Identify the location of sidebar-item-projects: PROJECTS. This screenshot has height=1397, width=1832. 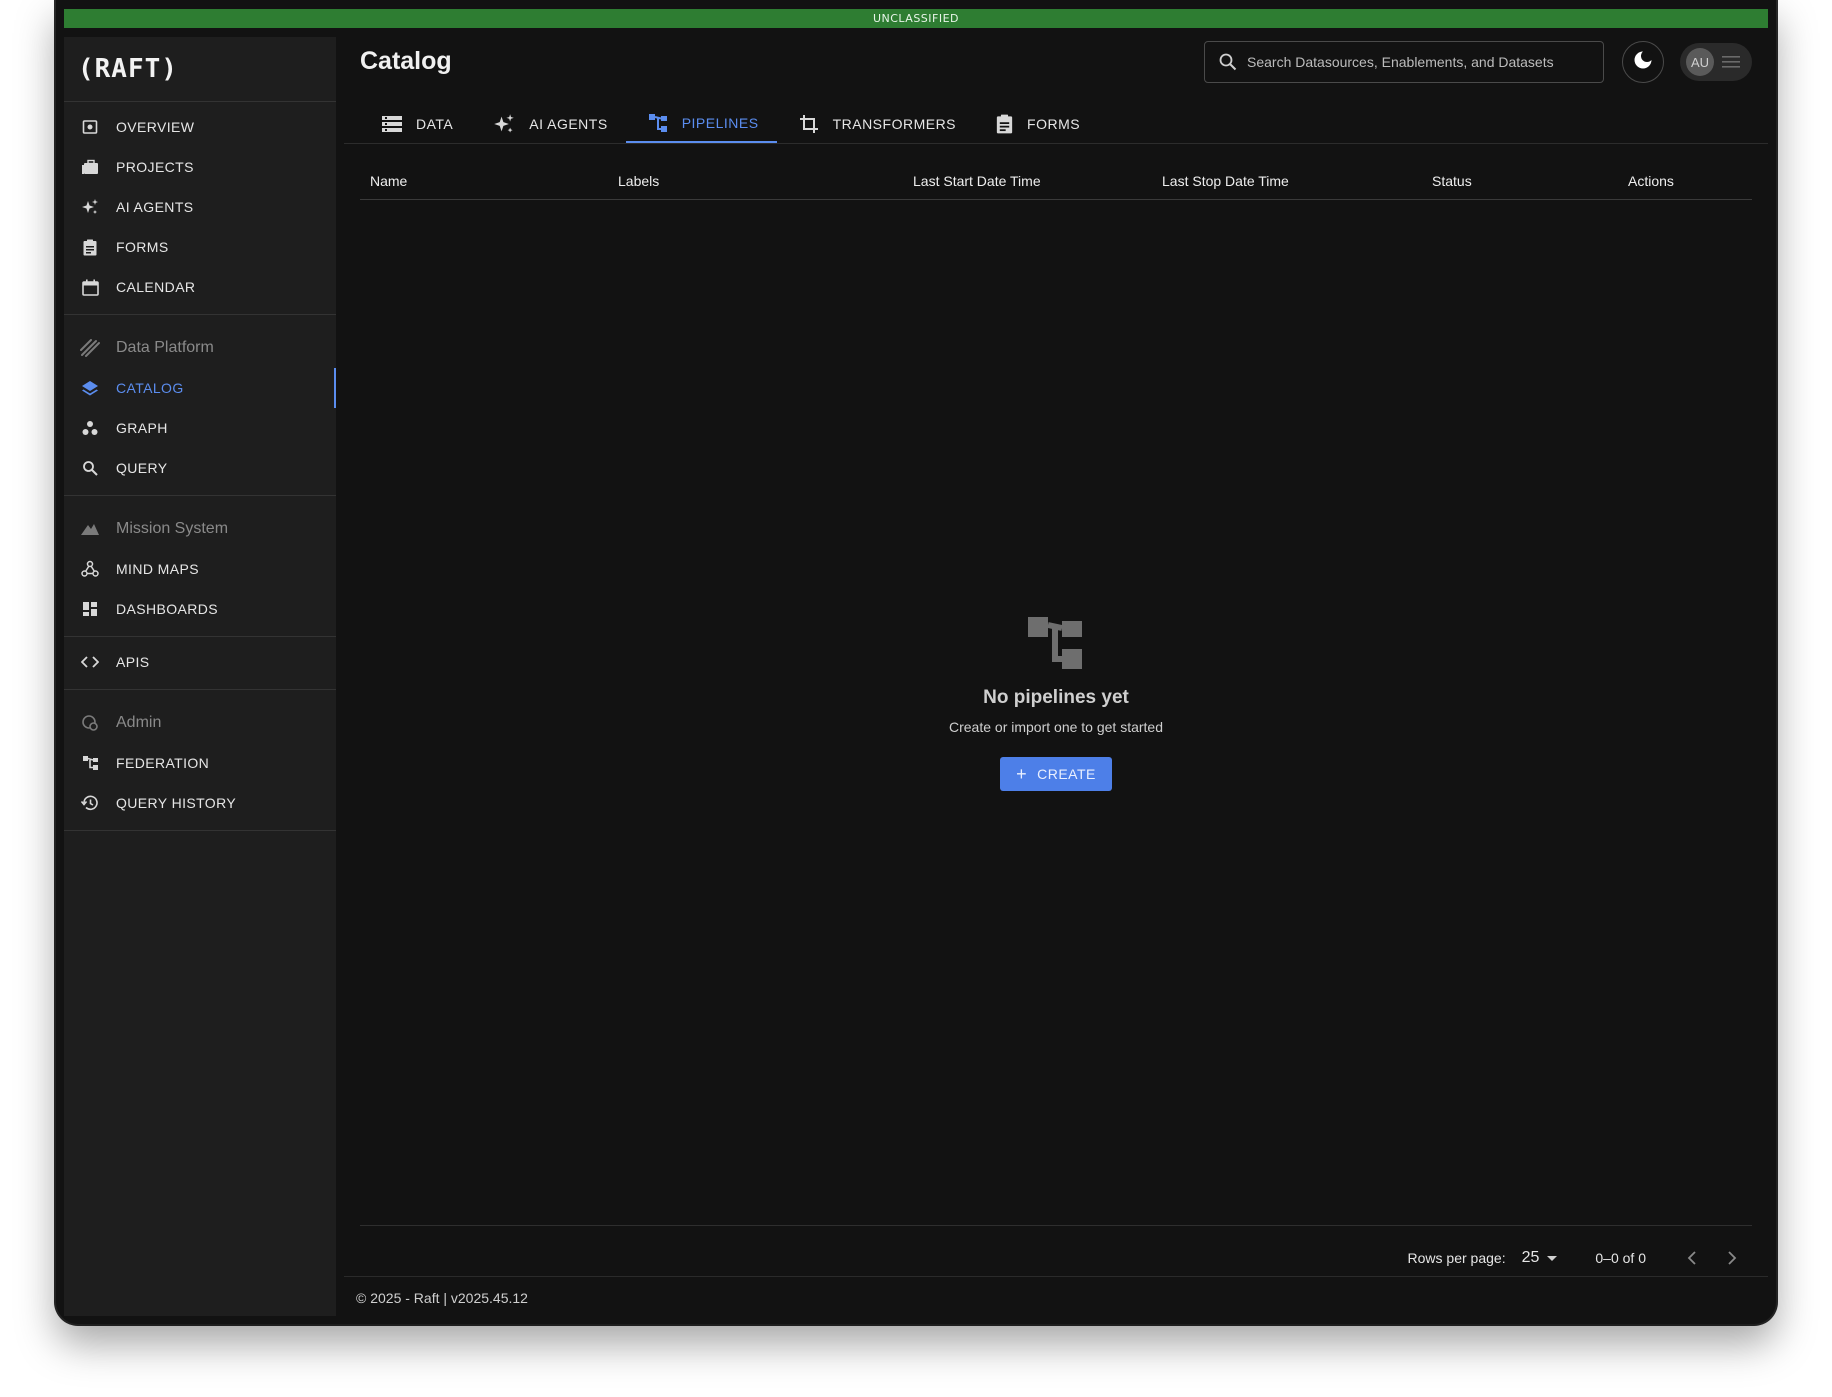
(200, 167).